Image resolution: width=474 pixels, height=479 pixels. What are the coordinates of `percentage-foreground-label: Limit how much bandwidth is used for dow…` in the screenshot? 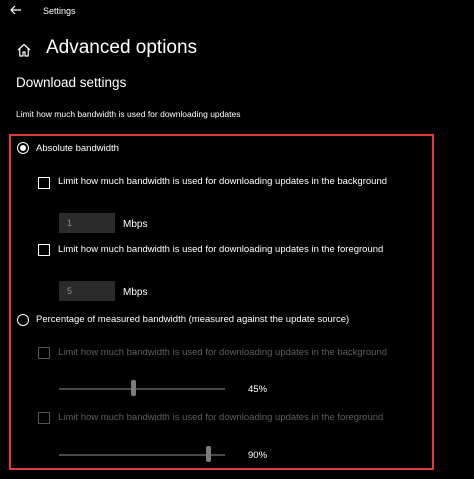 It's located at (221, 417).